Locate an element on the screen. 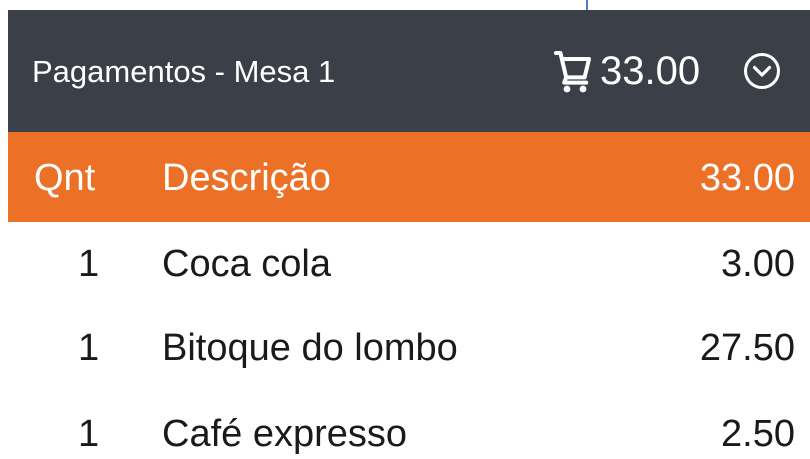 The height and width of the screenshot is (459, 810). chevron-down-circle-icon is located at coordinates (762, 71).